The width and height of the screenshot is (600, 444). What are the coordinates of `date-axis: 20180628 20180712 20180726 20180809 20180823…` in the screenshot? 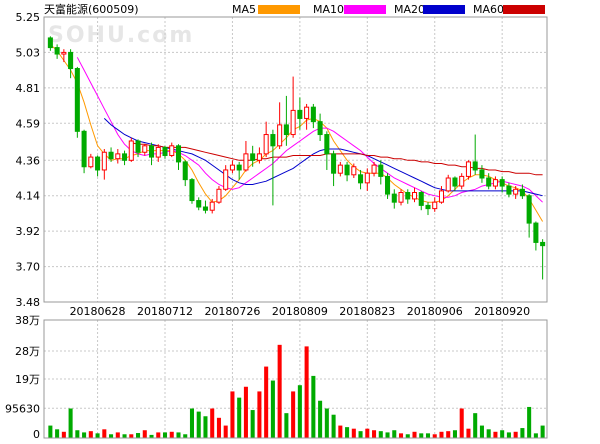 It's located at (300, 311).